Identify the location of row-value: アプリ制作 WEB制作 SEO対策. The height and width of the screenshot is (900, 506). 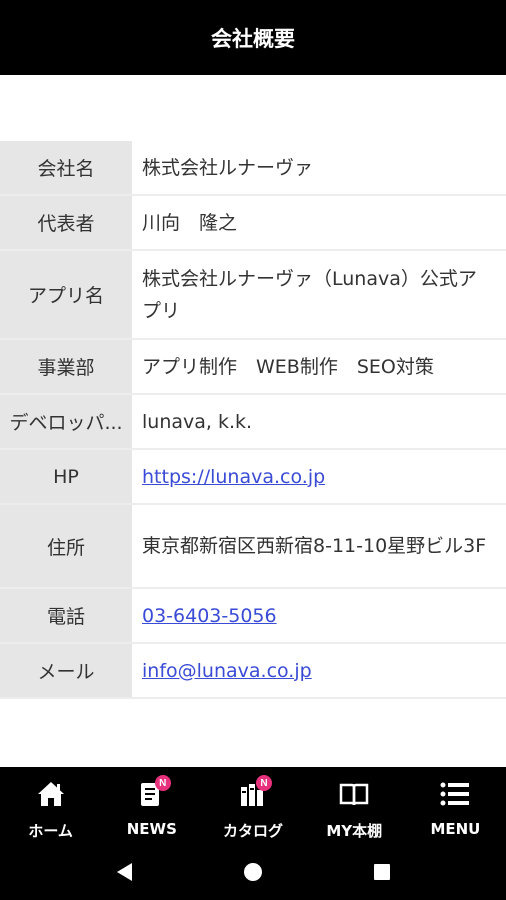
(319, 366).